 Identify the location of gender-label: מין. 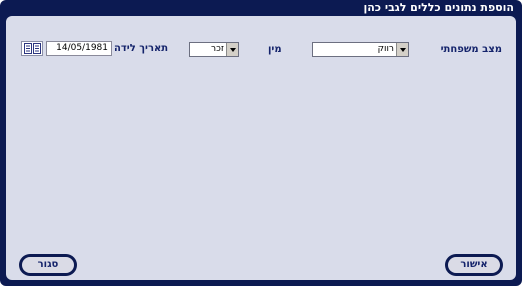
(275, 49).